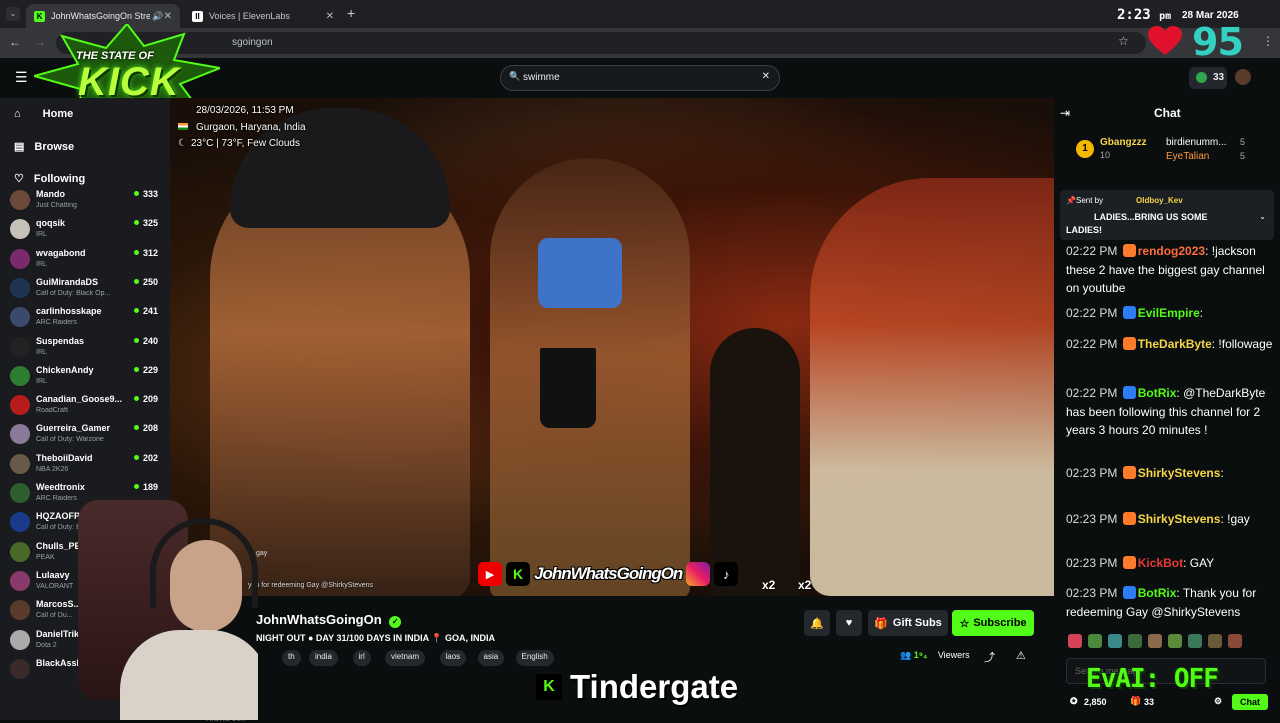 The width and height of the screenshot is (1280, 723). I want to click on message-user: TheDarkByte, so click(1175, 344).